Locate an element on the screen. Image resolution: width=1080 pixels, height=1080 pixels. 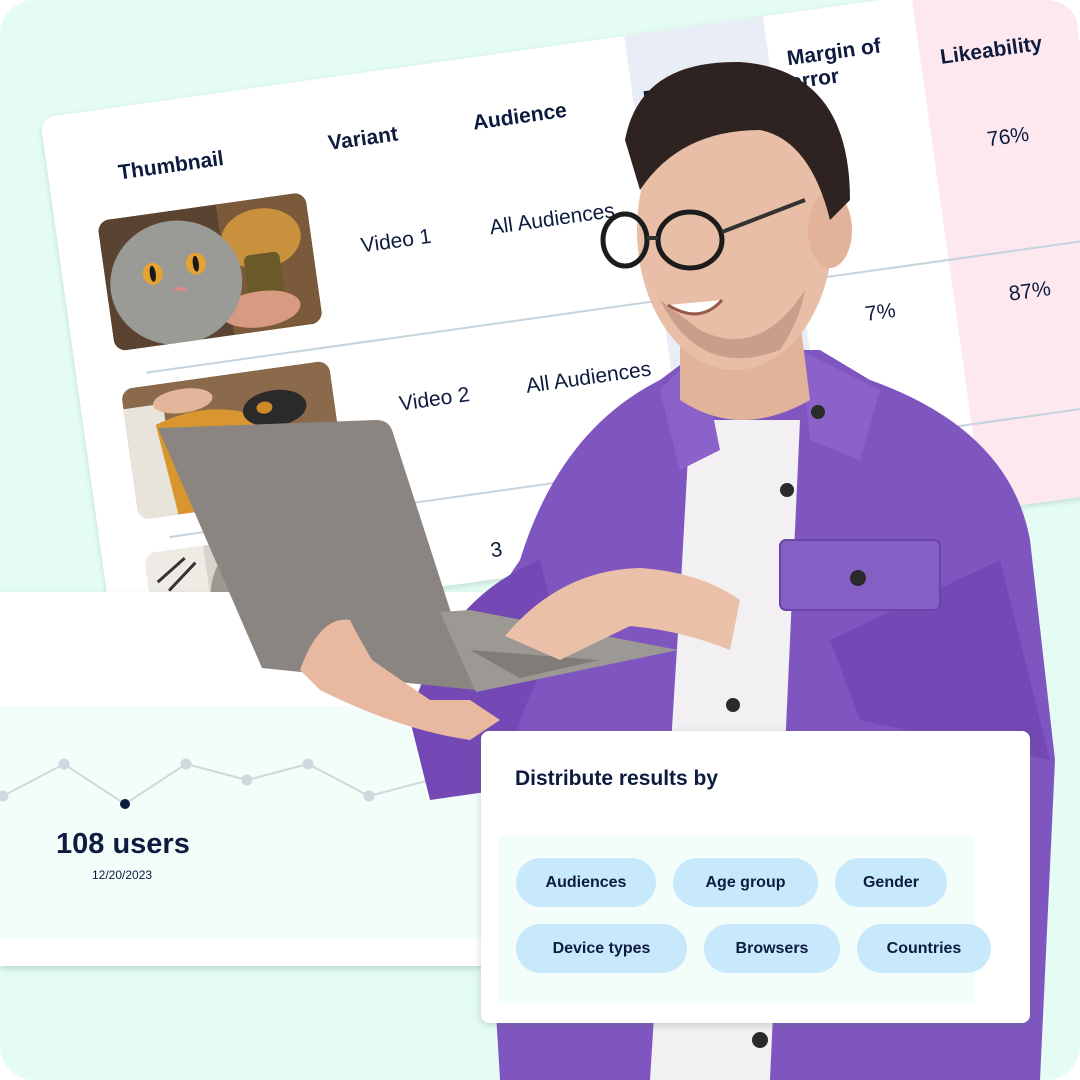
row-1-audience: All Audiences is located at coordinates (552, 219).